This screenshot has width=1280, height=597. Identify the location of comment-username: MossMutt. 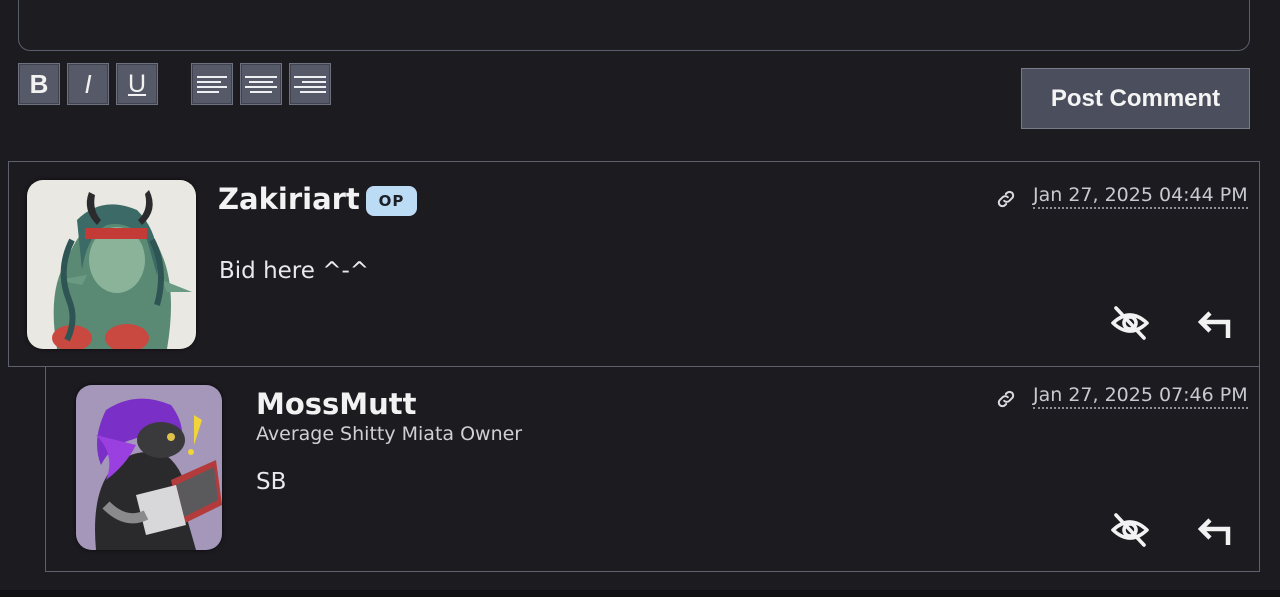
(336, 404).